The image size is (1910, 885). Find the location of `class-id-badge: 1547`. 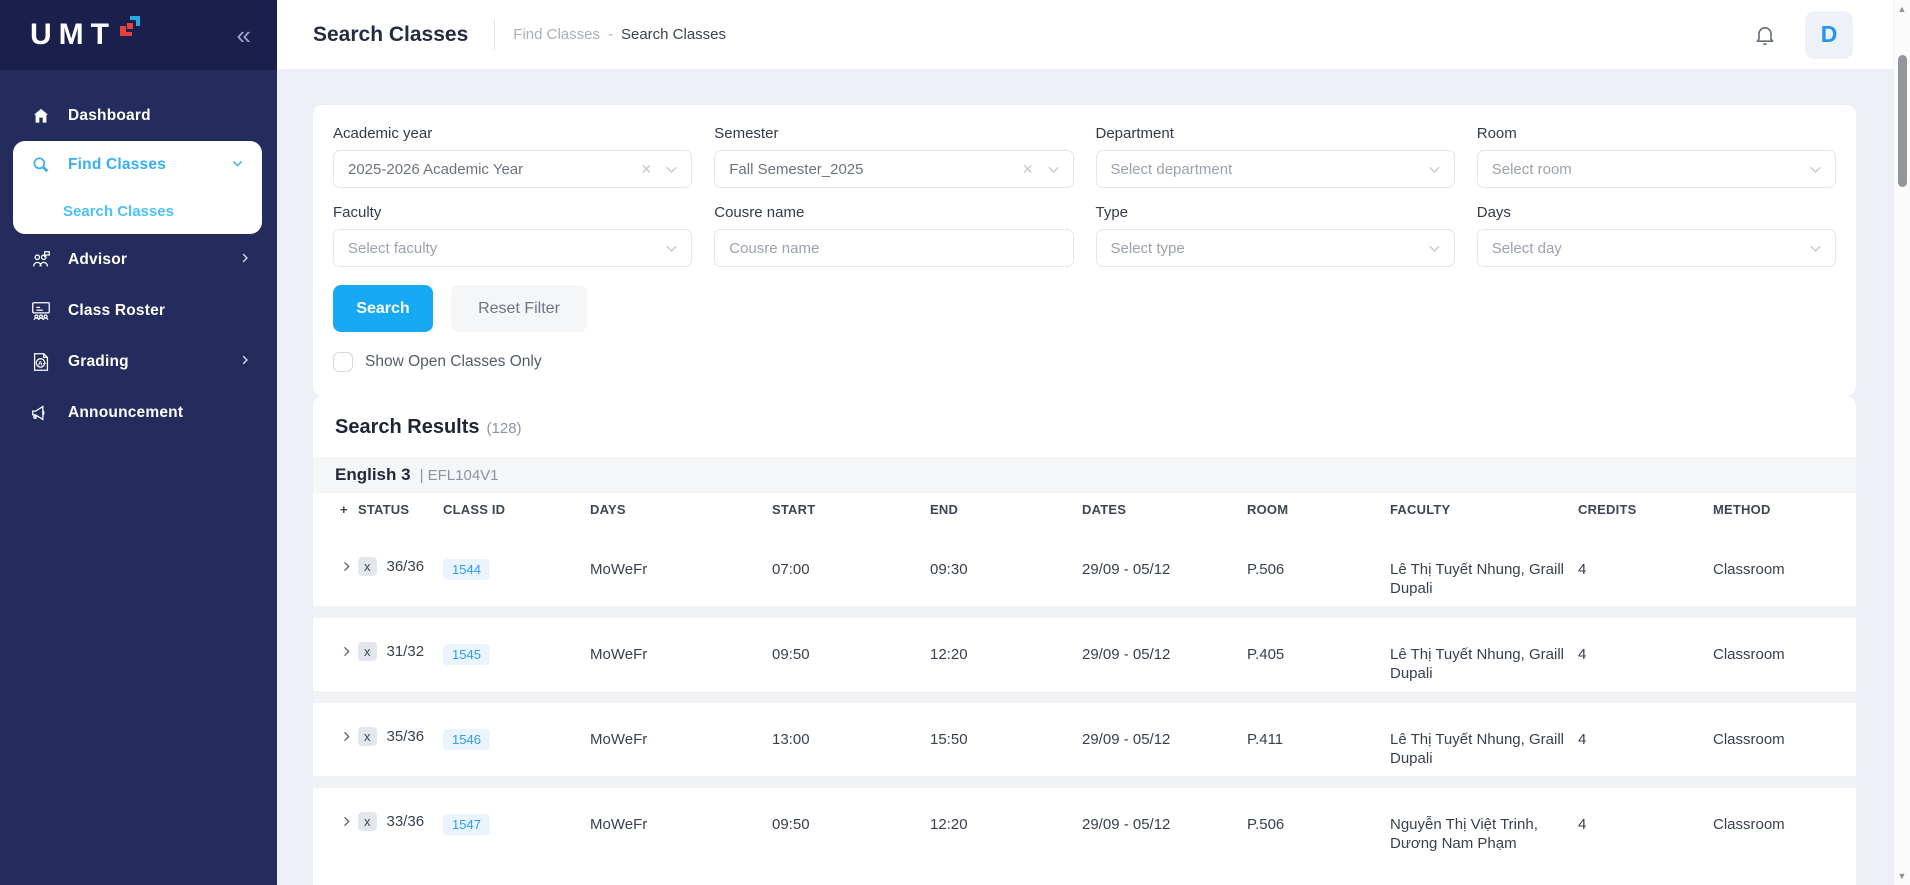

class-id-badge: 1547 is located at coordinates (466, 824).